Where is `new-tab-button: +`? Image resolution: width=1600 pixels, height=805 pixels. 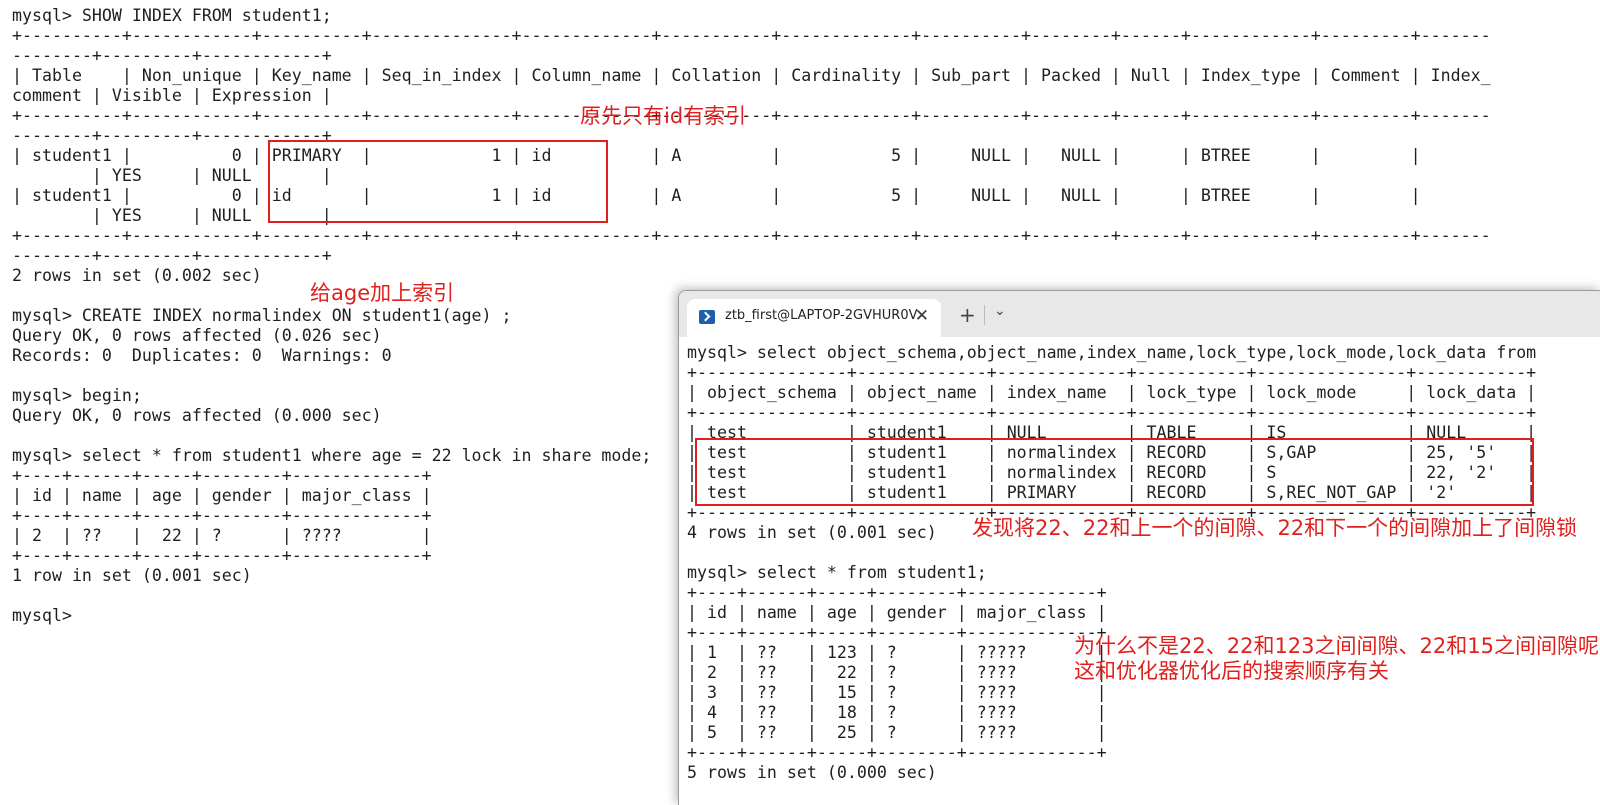 new-tab-button: + is located at coordinates (967, 315).